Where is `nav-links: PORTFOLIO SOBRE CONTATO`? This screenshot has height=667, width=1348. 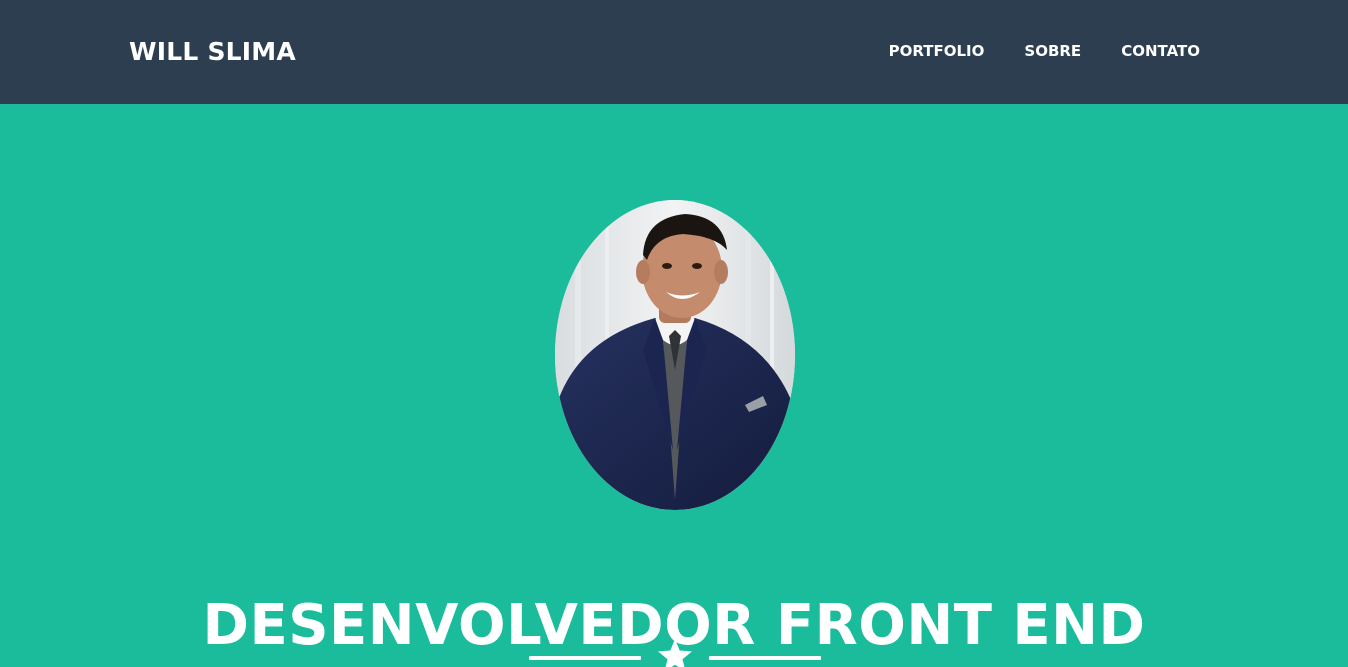
nav-links: PORTFOLIO SOBRE CONTATO is located at coordinates (1044, 51).